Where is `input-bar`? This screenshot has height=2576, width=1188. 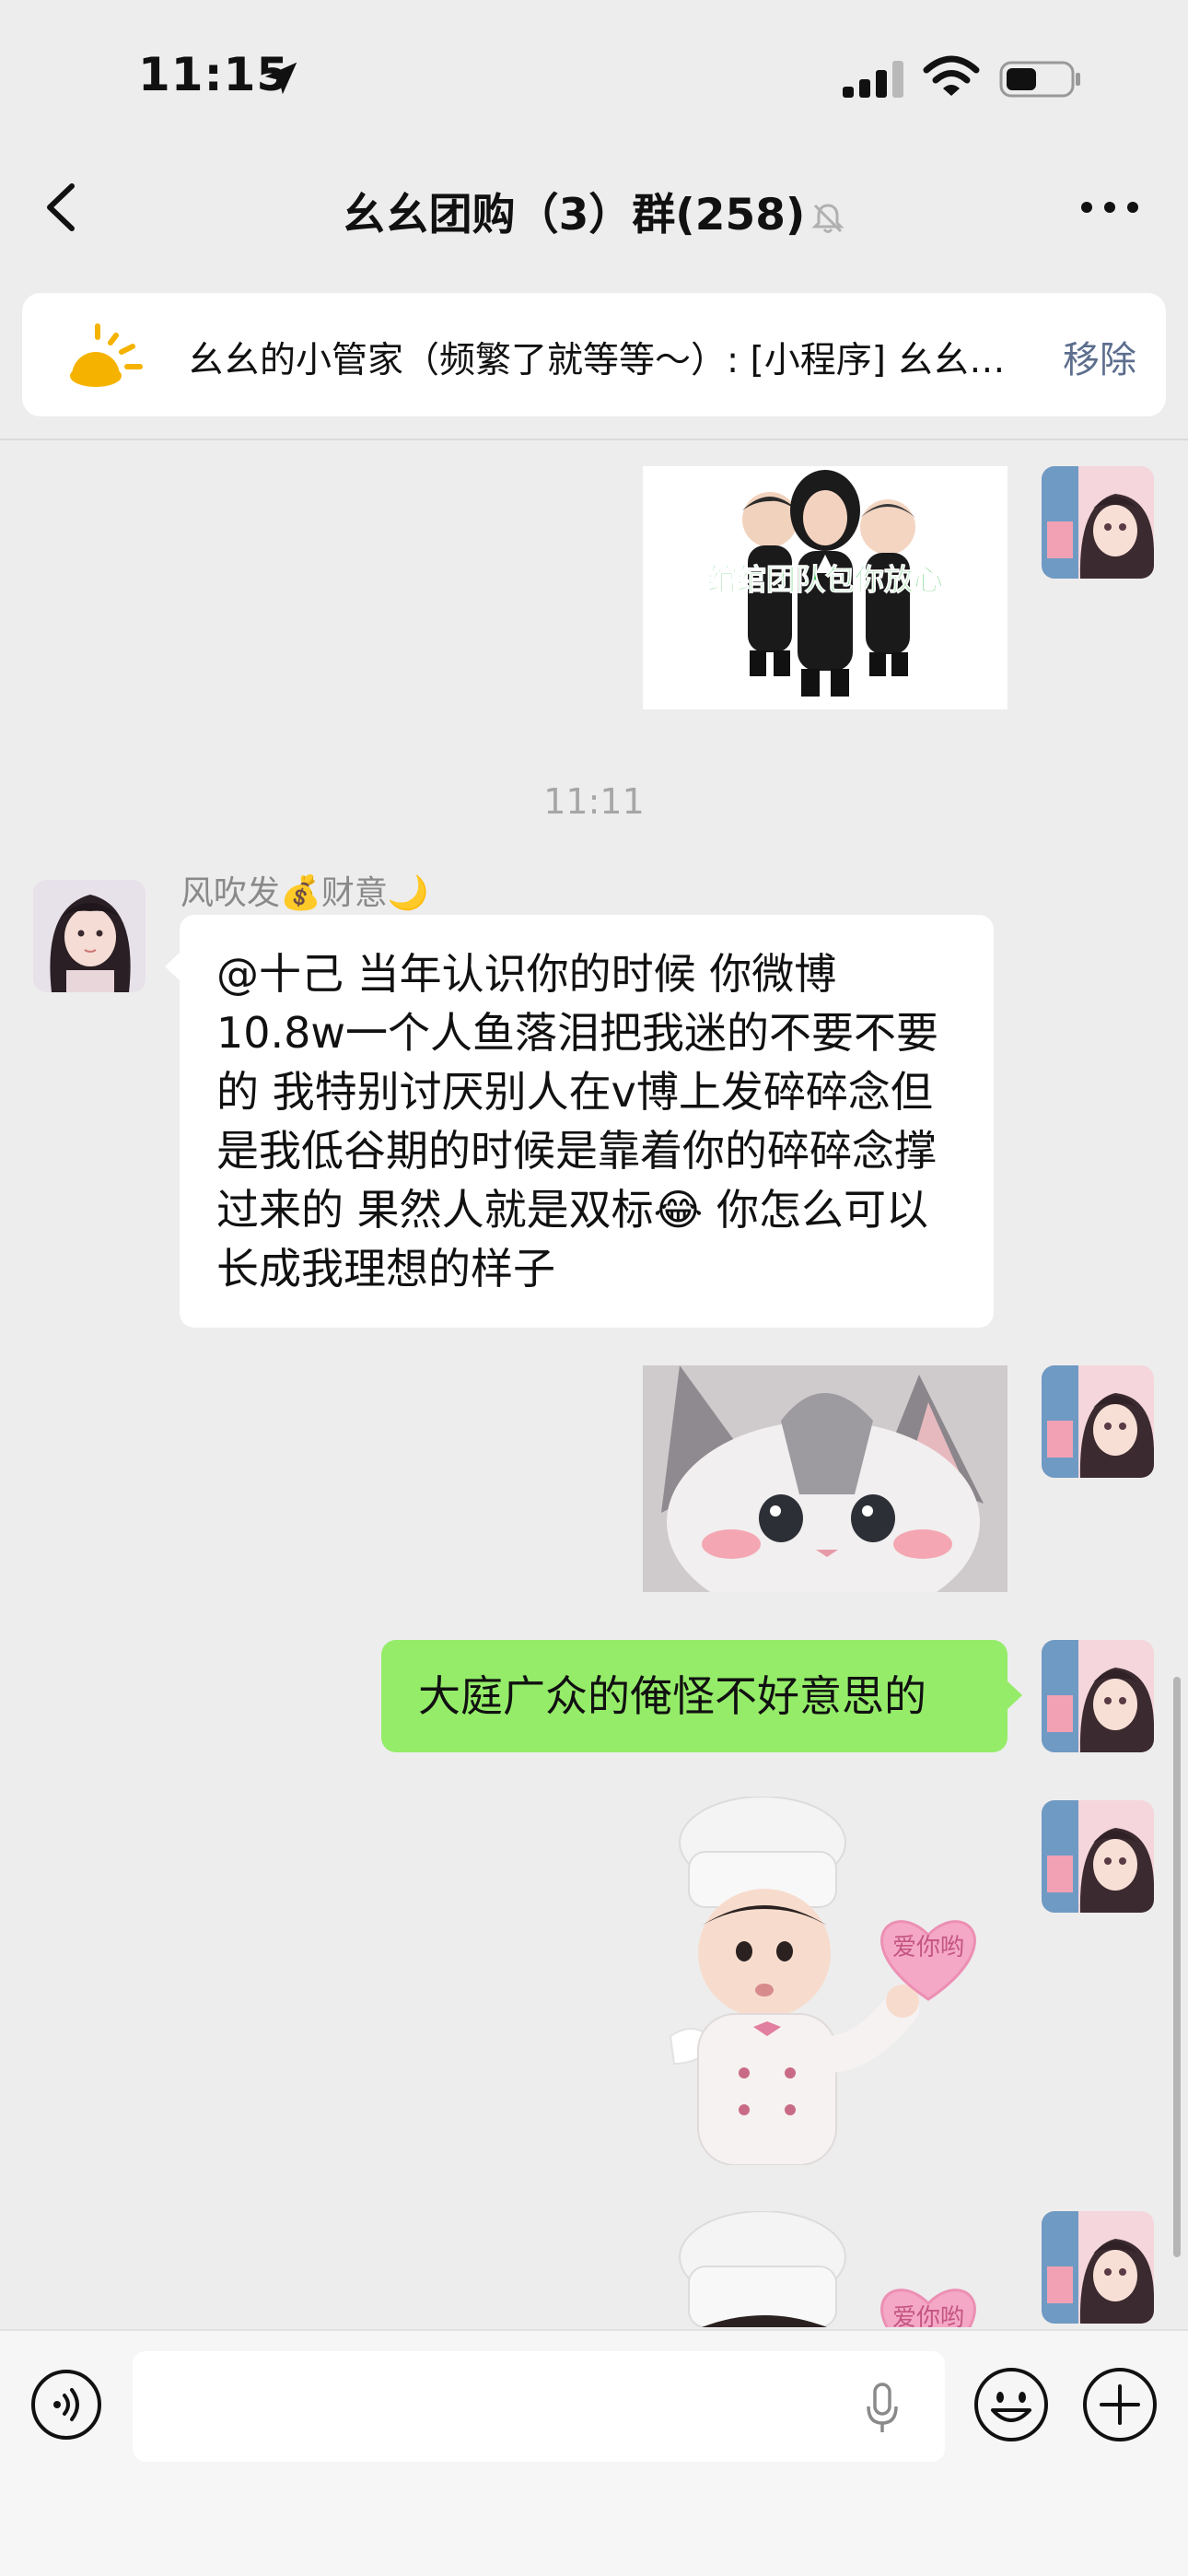 input-bar is located at coordinates (594, 2452).